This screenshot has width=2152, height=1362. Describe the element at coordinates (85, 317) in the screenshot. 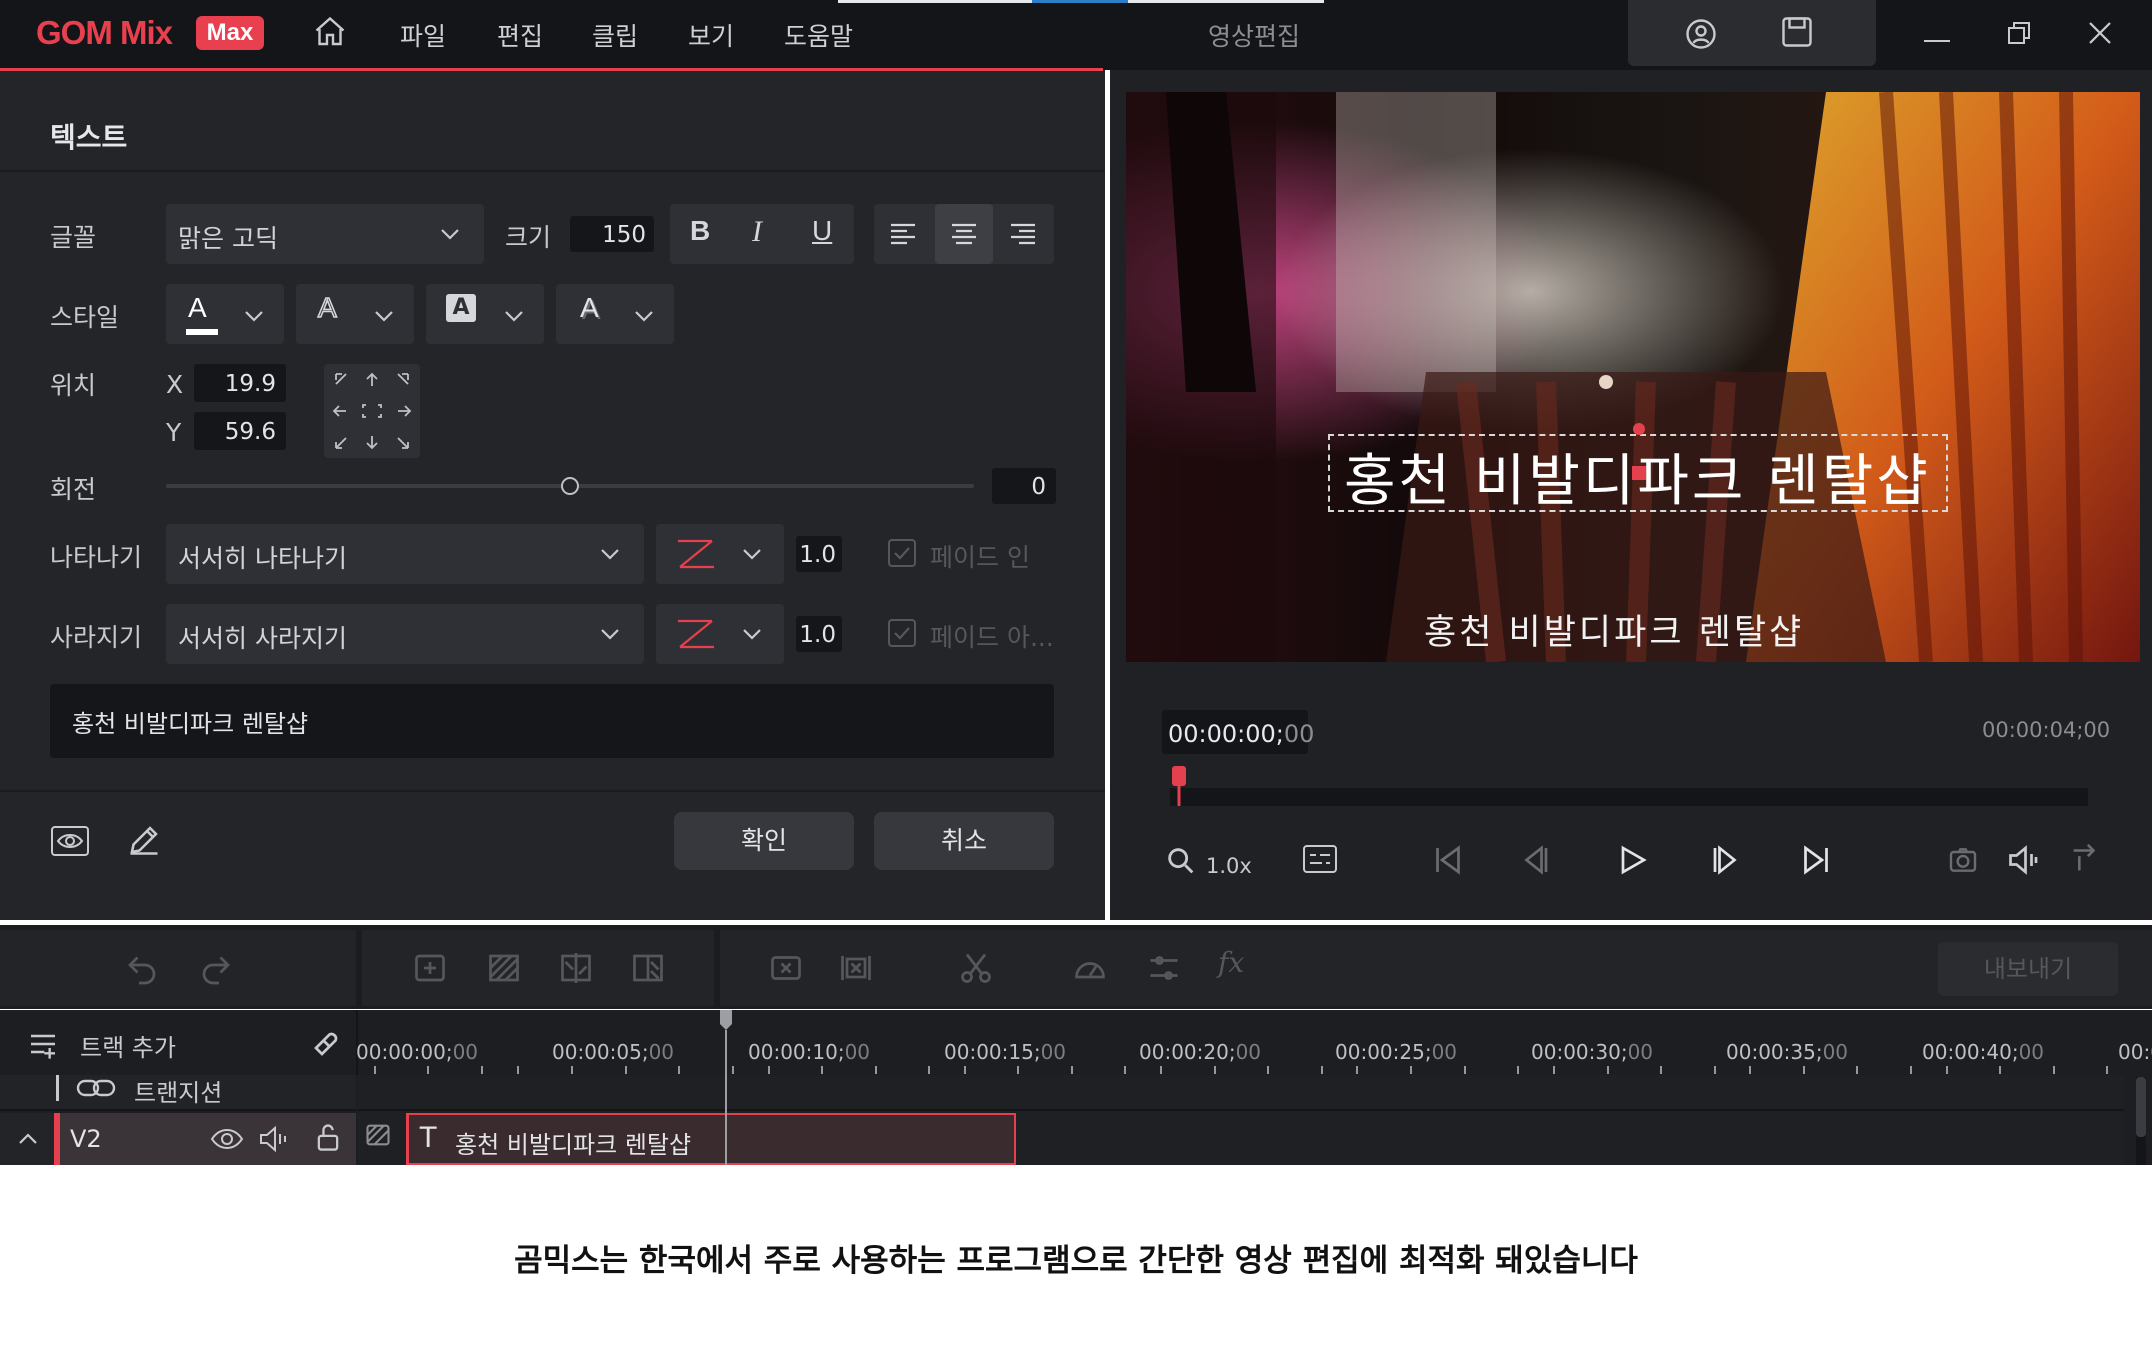

I see `style-label: 스타일` at that location.